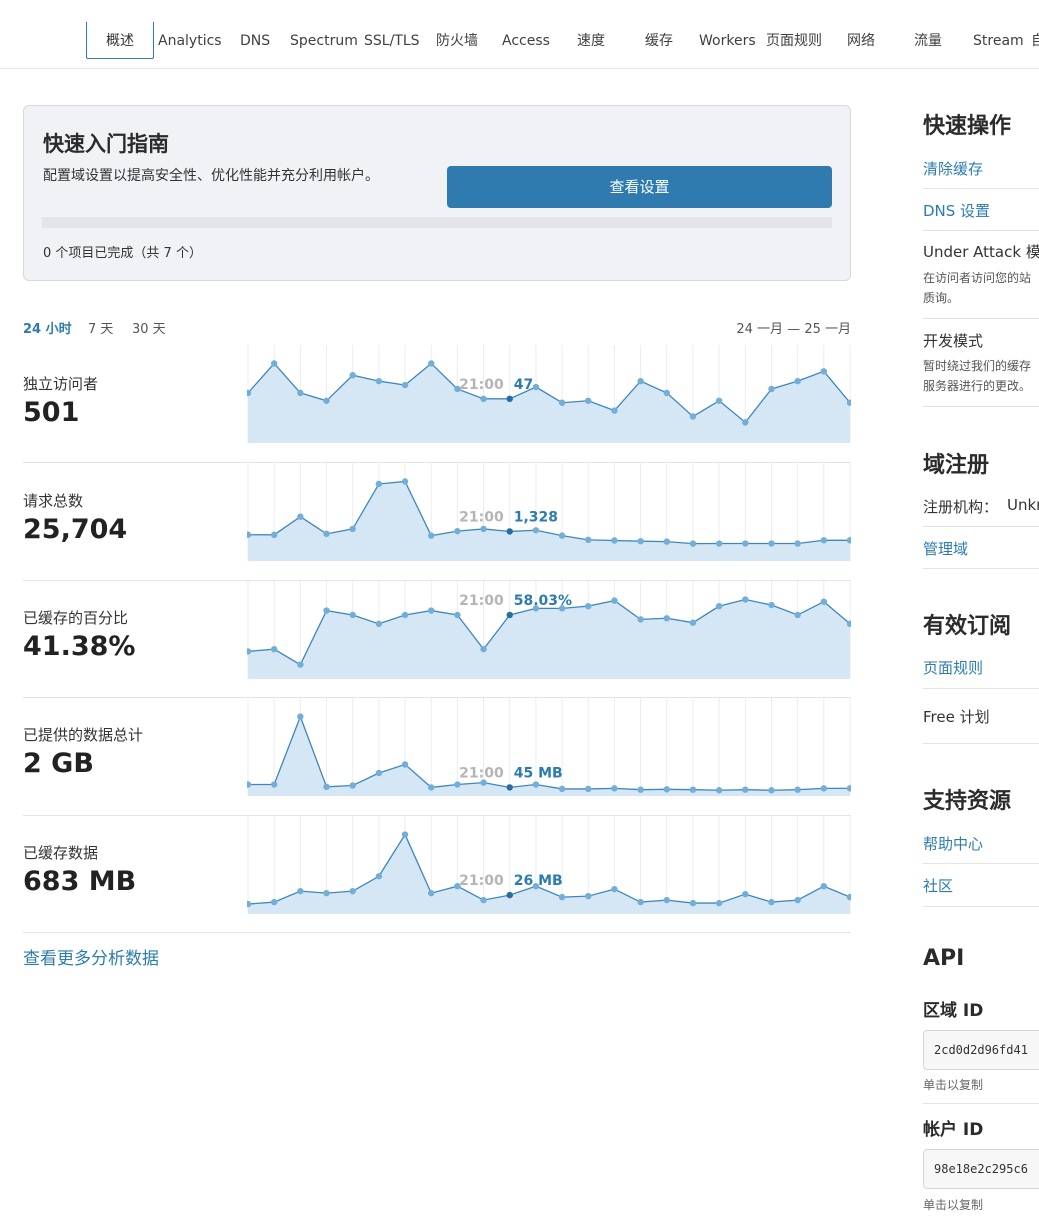 Image resolution: width=1039 pixels, height=1218 pixels. I want to click on hover-value-label: 1,328, so click(536, 517).